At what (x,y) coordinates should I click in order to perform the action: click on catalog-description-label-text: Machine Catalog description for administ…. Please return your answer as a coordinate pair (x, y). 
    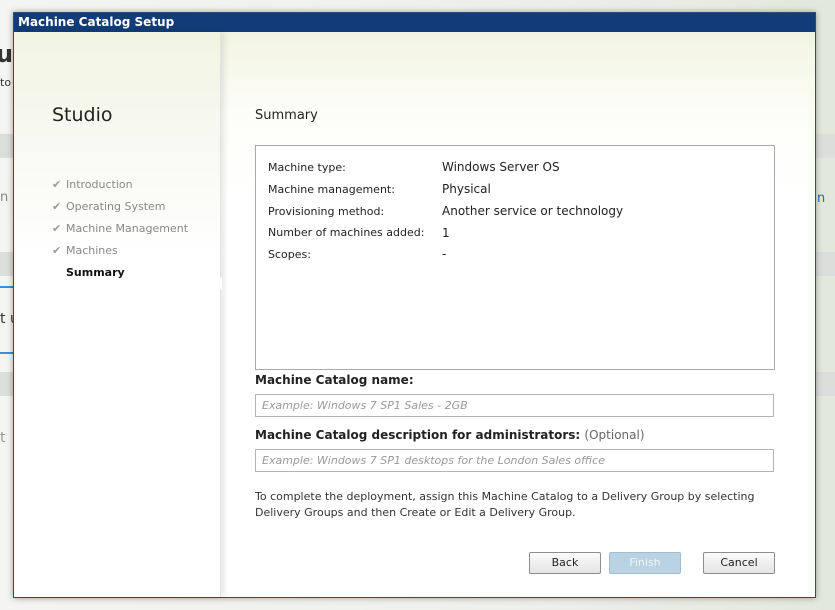
    Looking at the image, I should click on (418, 435).